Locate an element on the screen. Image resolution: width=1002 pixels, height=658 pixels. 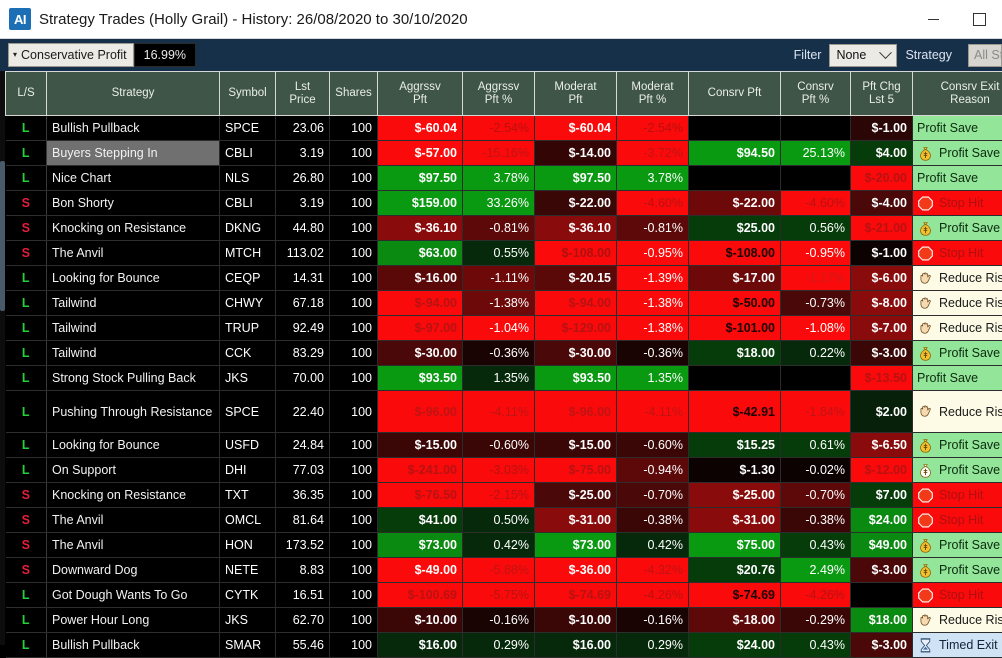
column-header-shares: Shares is located at coordinates (354, 94).